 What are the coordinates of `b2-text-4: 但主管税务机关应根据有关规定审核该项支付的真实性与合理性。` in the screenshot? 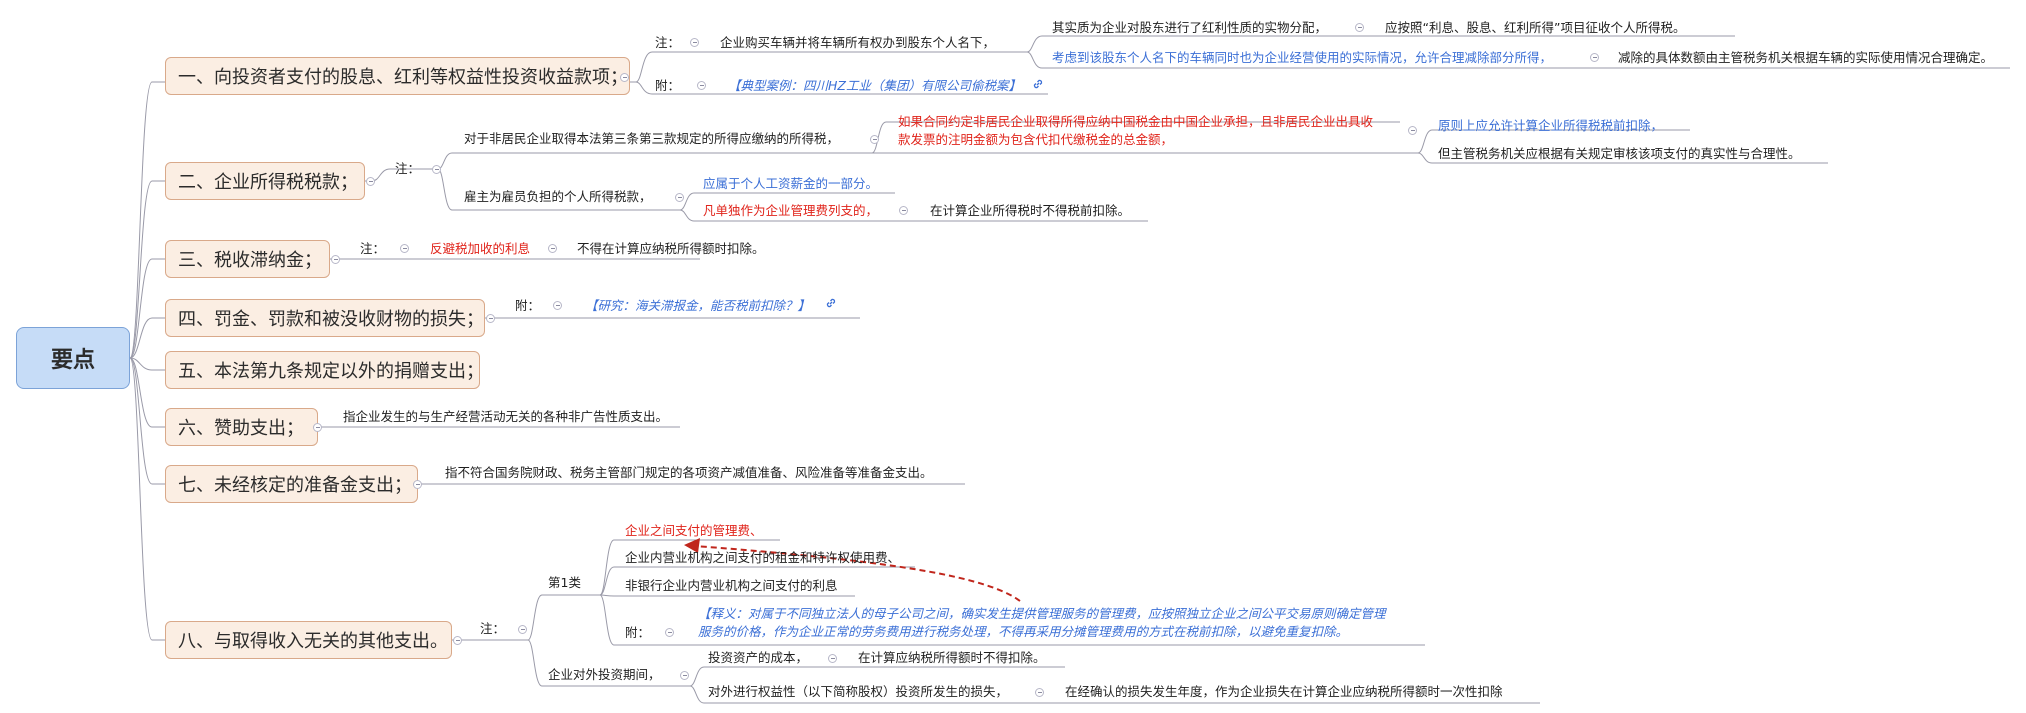 It's located at (1619, 153).